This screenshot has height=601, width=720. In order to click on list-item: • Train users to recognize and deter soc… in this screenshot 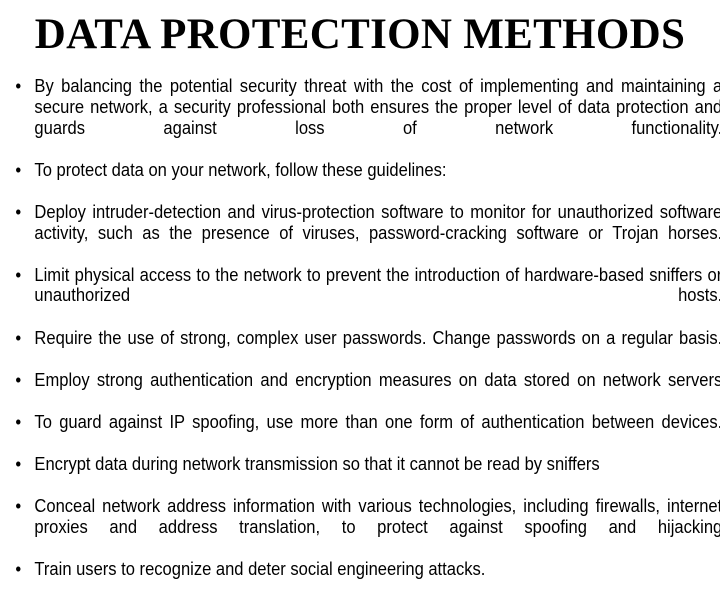, I will do `click(365, 579)`.